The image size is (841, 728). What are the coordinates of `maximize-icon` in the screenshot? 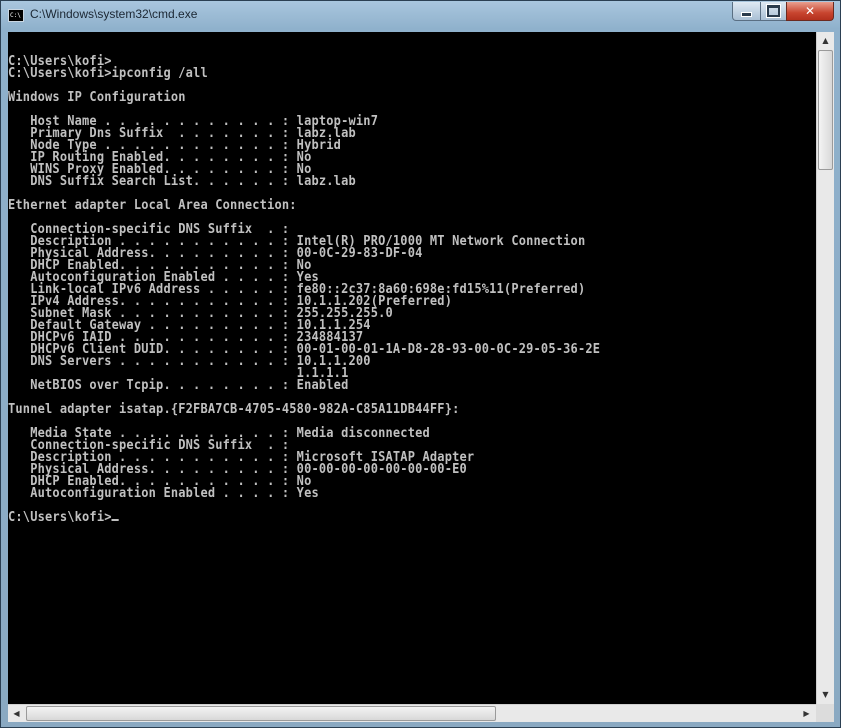 It's located at (773, 11).